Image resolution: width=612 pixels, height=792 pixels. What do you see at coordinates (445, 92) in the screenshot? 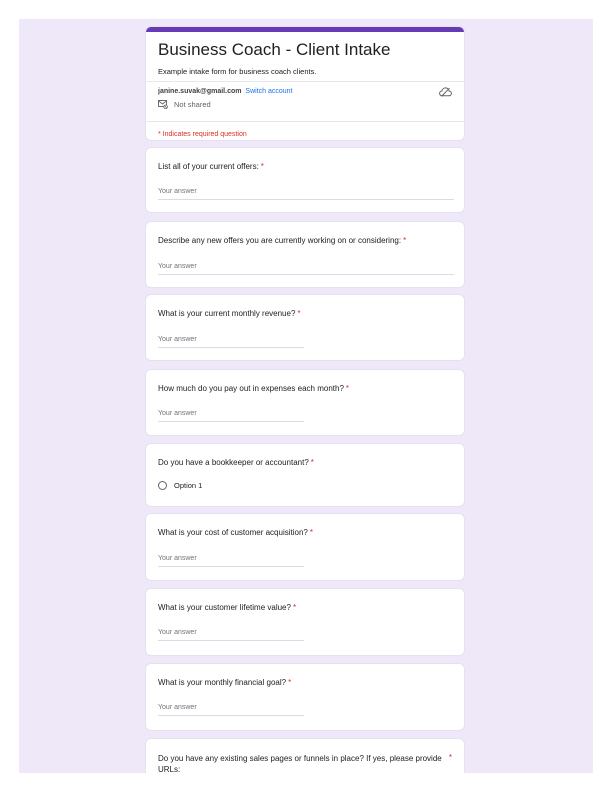
I see `cloud-saved-icon` at bounding box center [445, 92].